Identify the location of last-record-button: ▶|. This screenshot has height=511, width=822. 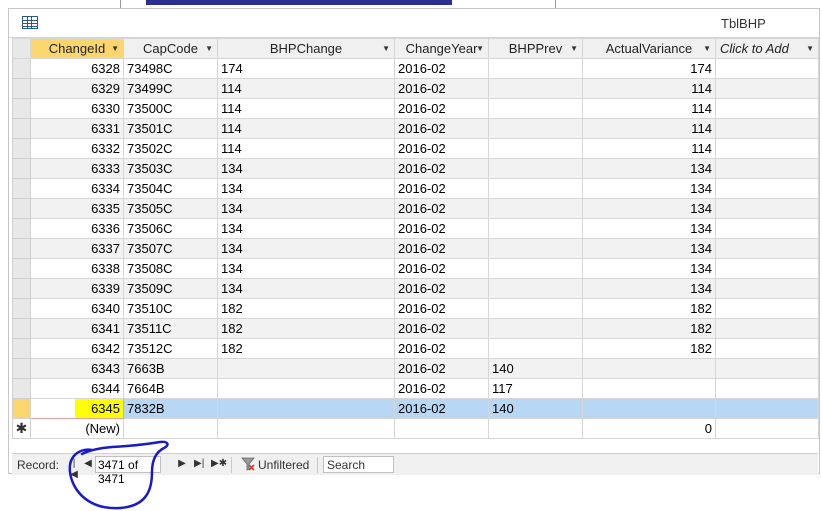
(199, 463).